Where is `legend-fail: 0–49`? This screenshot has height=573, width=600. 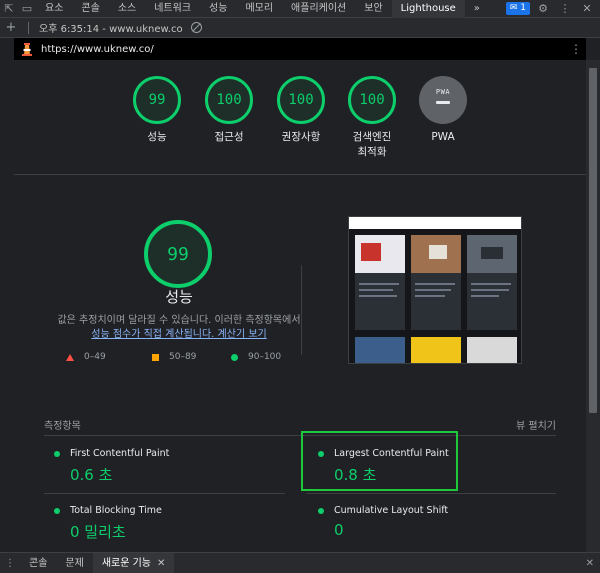 legend-fail: 0–49 is located at coordinates (86, 357).